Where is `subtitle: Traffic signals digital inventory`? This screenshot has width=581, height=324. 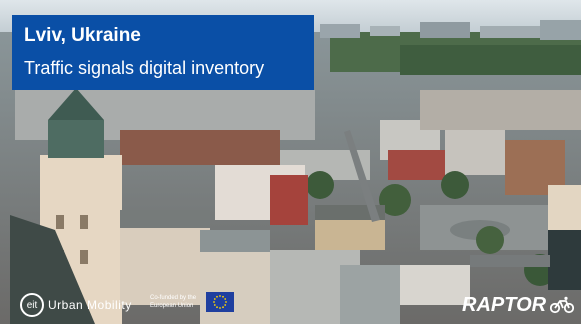 subtitle: Traffic signals digital inventory is located at coordinates (144, 68).